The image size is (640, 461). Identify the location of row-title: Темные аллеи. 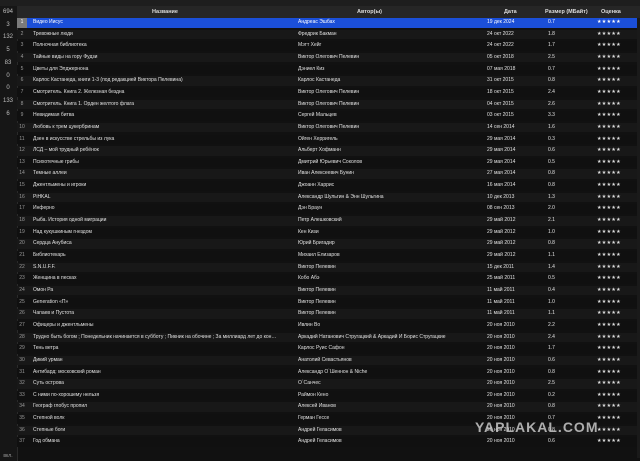
(50, 173).